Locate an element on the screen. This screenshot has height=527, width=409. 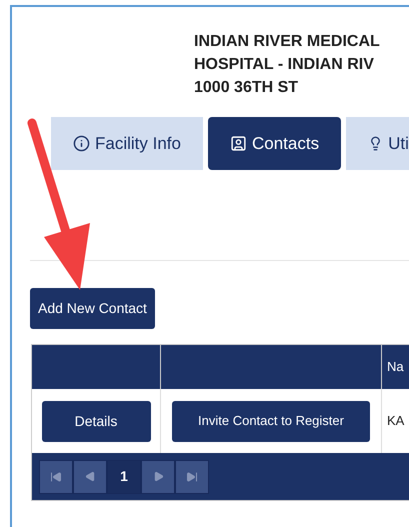
tab: Uti is located at coordinates (377, 143).